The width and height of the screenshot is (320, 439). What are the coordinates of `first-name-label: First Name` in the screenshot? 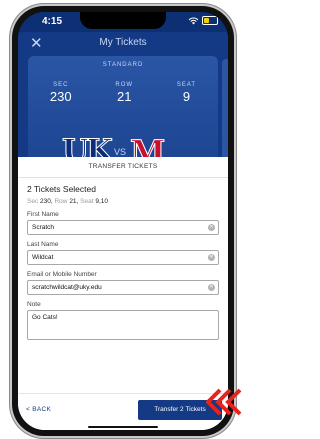 It's located at (43, 214).